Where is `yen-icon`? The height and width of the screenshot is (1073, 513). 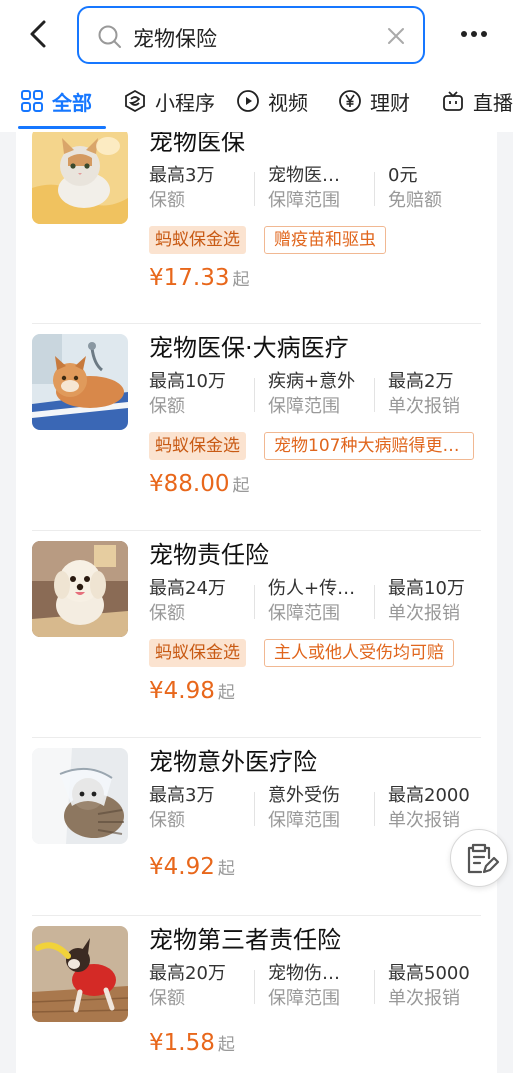
yen-icon is located at coordinates (350, 101).